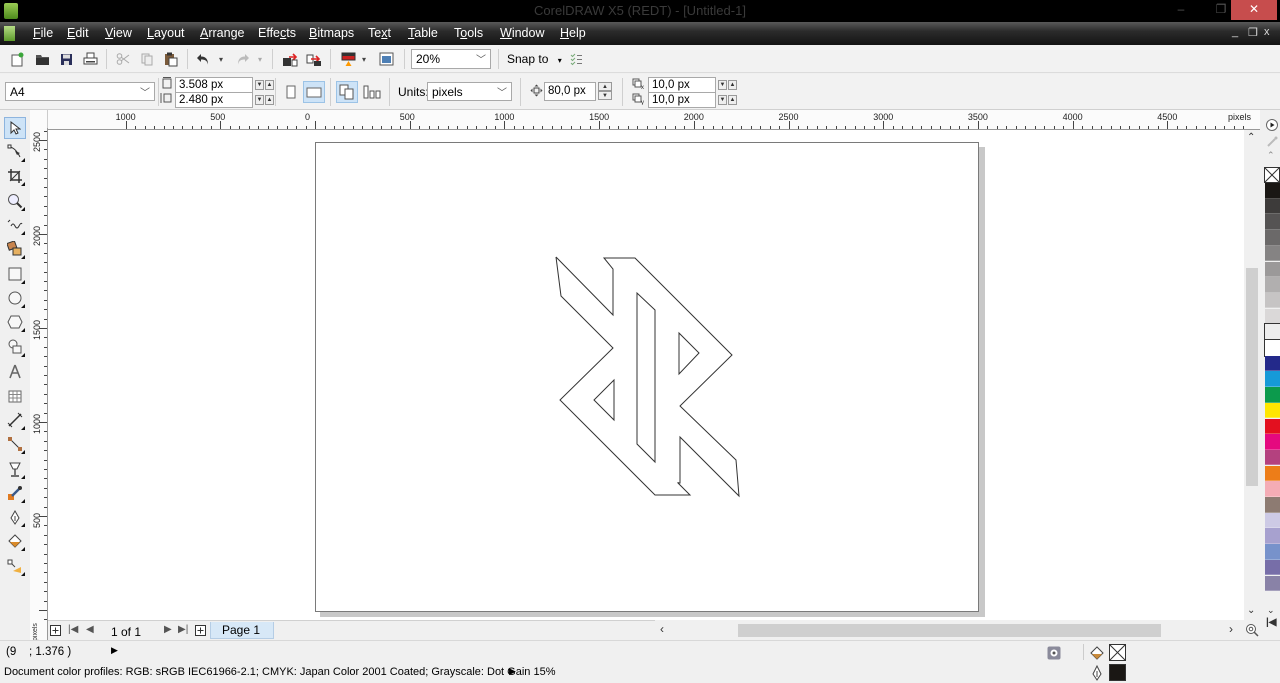 This screenshot has width=1280, height=683. Describe the element at coordinates (242, 59) in the screenshot. I see `redo-button` at that location.